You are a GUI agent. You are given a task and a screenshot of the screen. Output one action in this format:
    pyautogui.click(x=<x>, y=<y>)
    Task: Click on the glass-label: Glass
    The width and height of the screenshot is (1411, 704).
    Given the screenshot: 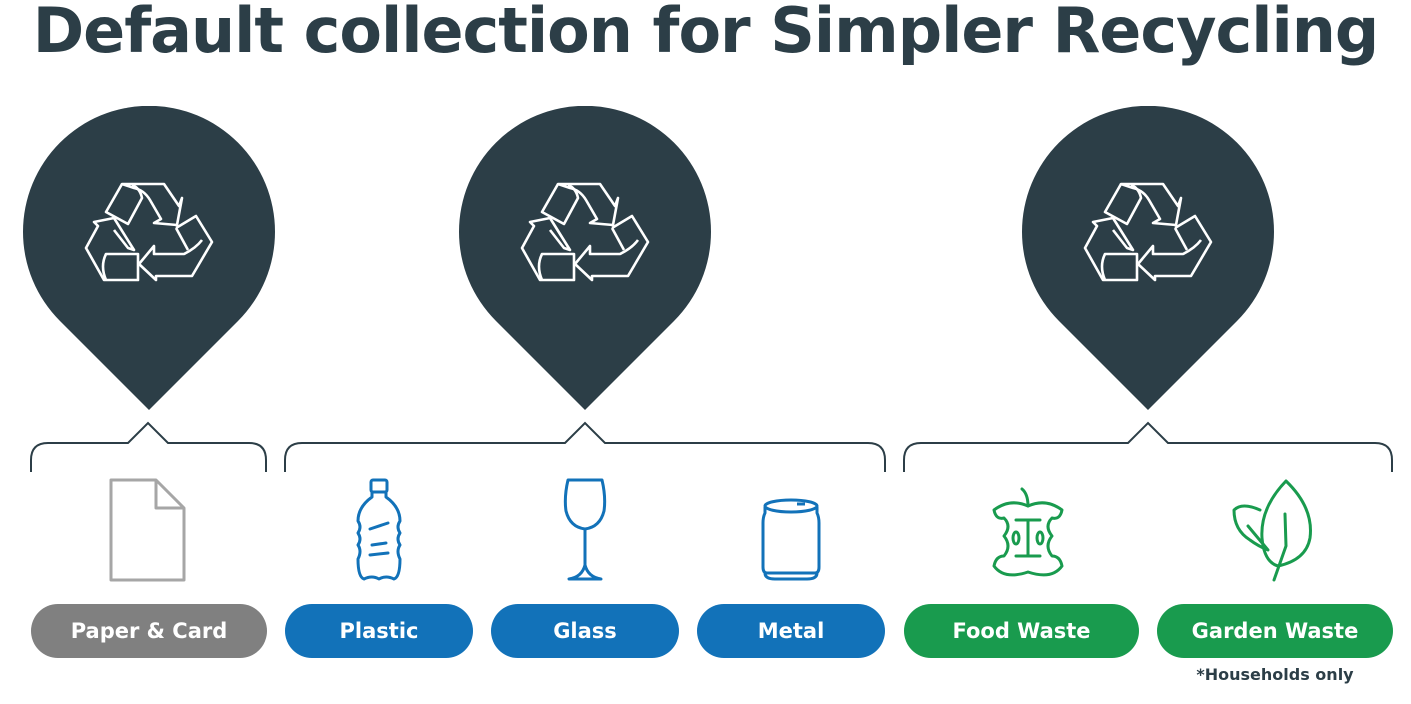 What is the action you would take?
    pyautogui.click(x=585, y=631)
    